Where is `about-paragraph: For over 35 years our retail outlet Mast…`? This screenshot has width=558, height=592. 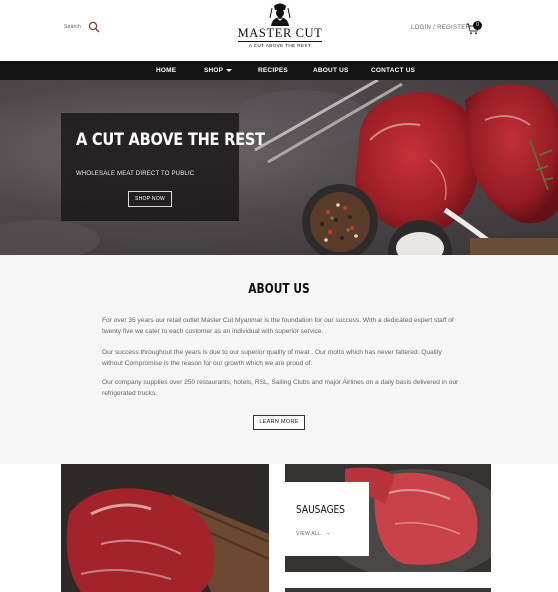 about-paragraph: For over 35 years our retail outlet Mast… is located at coordinates (278, 326).